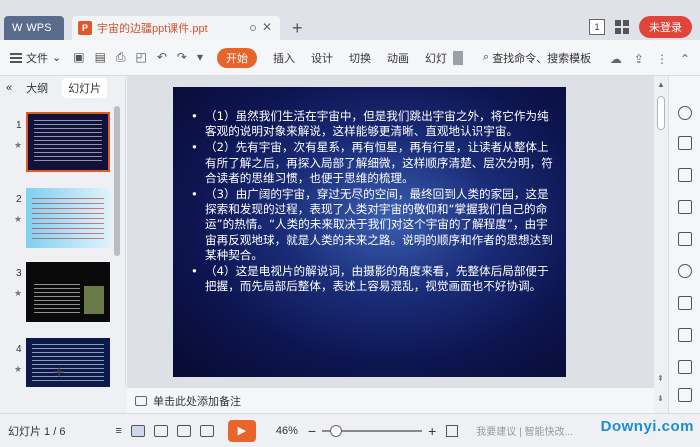 The width and height of the screenshot is (700, 447). I want to click on wps-tab-label: WPS, so click(39, 28).